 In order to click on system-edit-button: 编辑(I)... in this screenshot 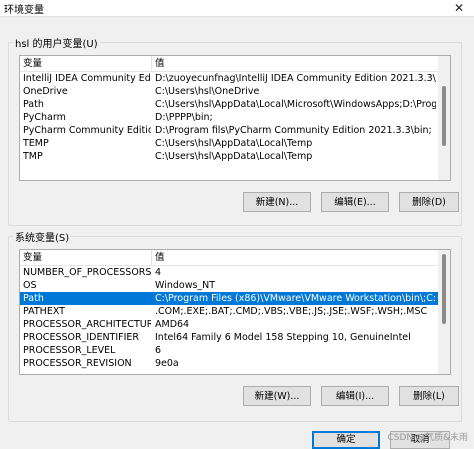, I will do `click(355, 396)`.